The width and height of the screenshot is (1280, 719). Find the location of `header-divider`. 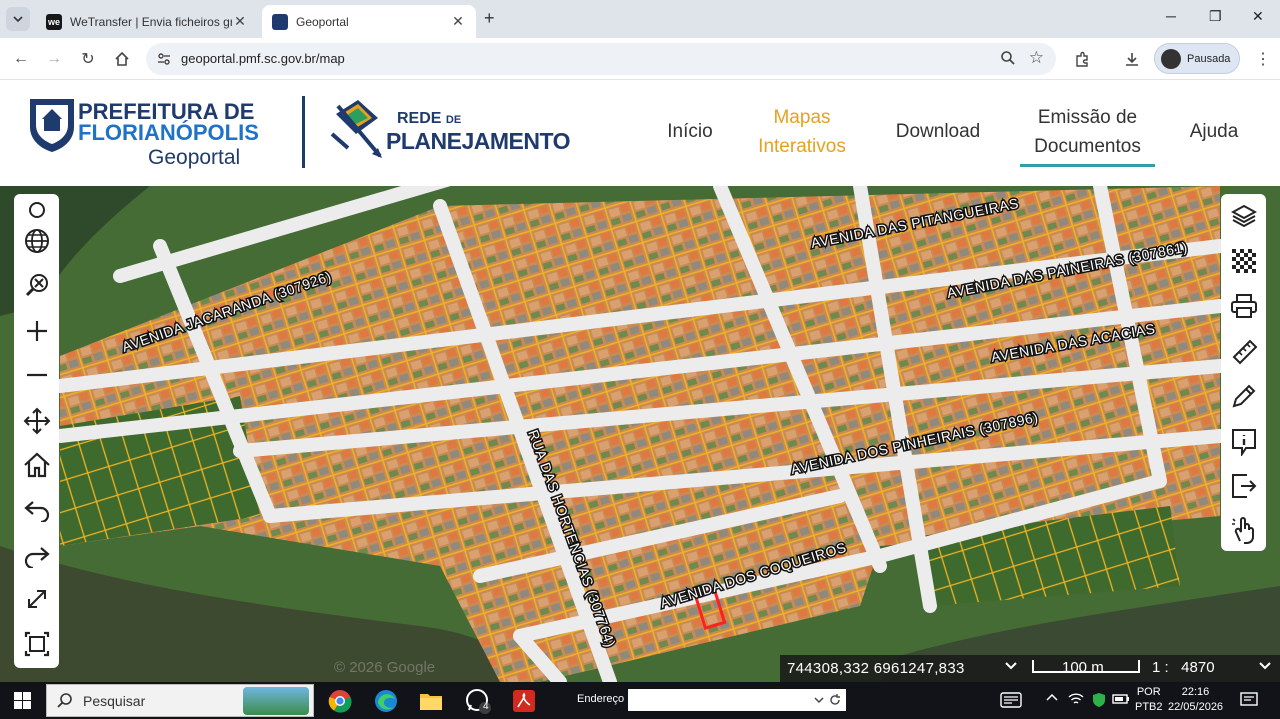

header-divider is located at coordinates (303, 132).